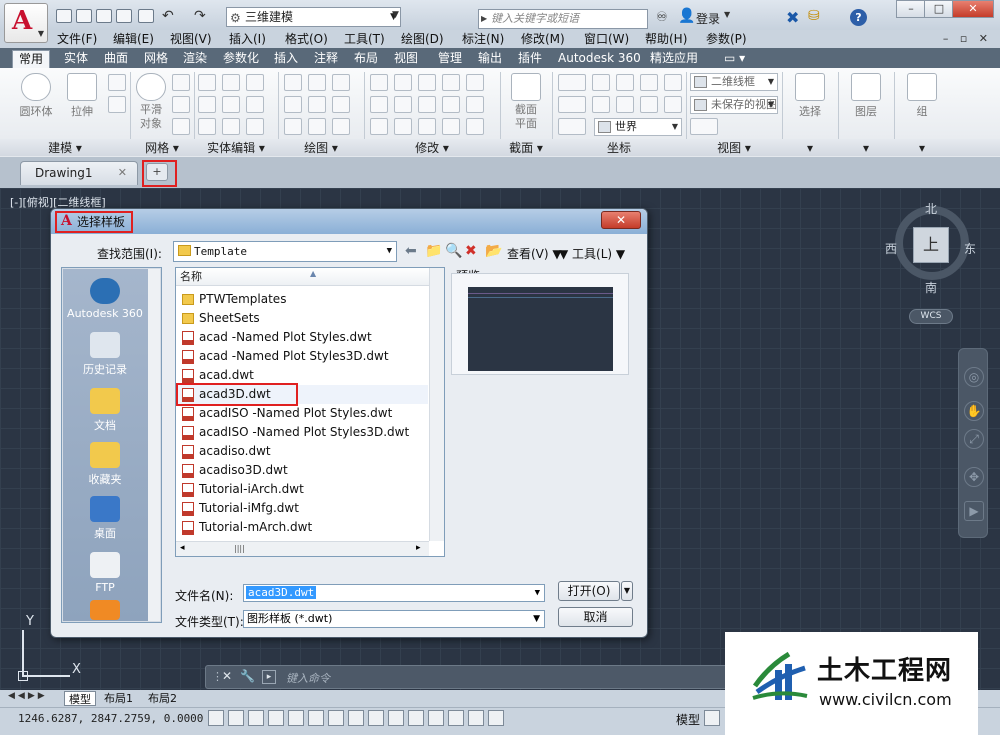 The image size is (1000, 735). Describe the element at coordinates (200, 16) in the screenshot. I see `redo-icon: ↷` at that location.